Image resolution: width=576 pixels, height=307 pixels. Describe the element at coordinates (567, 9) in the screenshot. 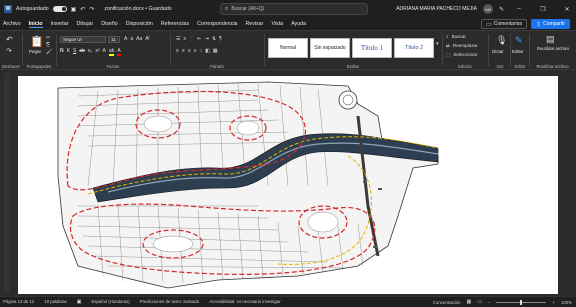

I see `close-button: ✕` at that location.